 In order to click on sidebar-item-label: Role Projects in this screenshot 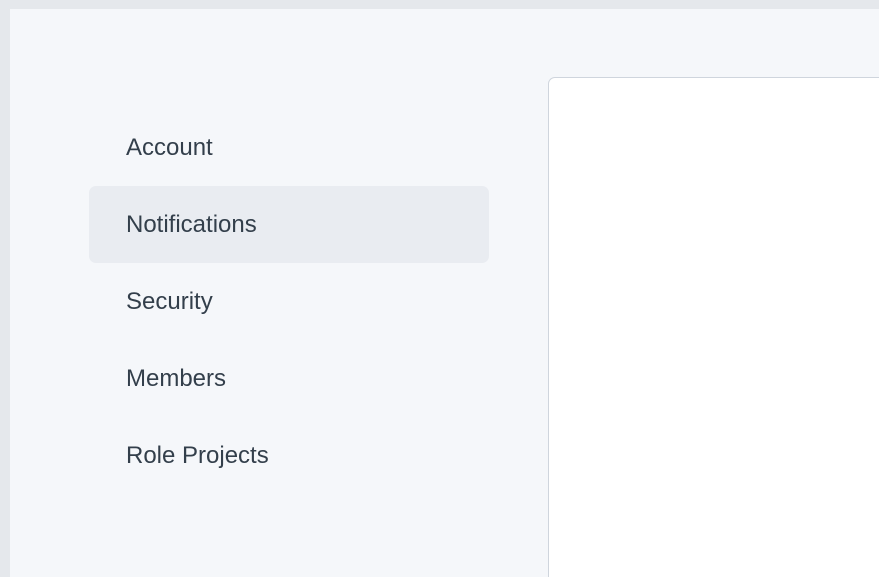, I will do `click(197, 455)`.